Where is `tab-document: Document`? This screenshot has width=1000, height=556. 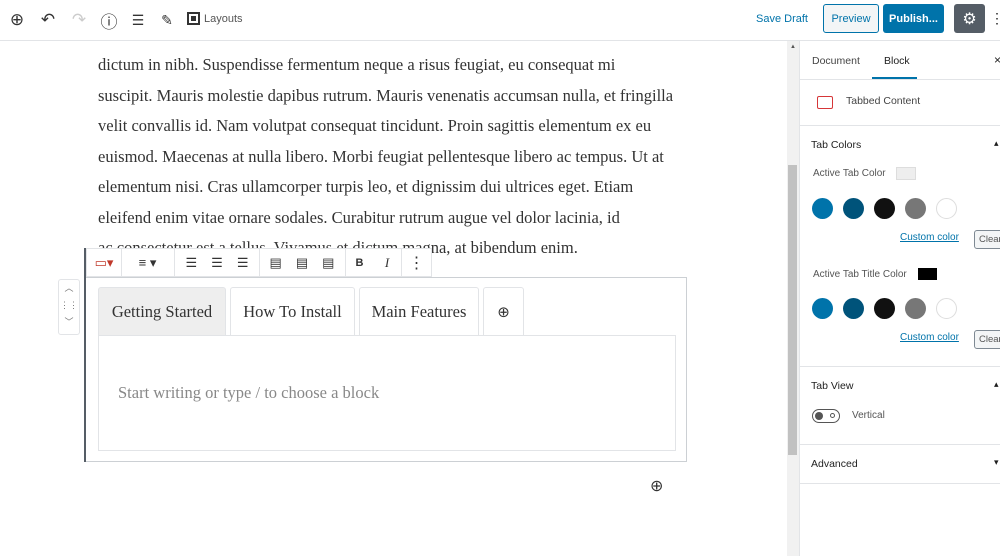
tab-document: Document is located at coordinates (836, 61).